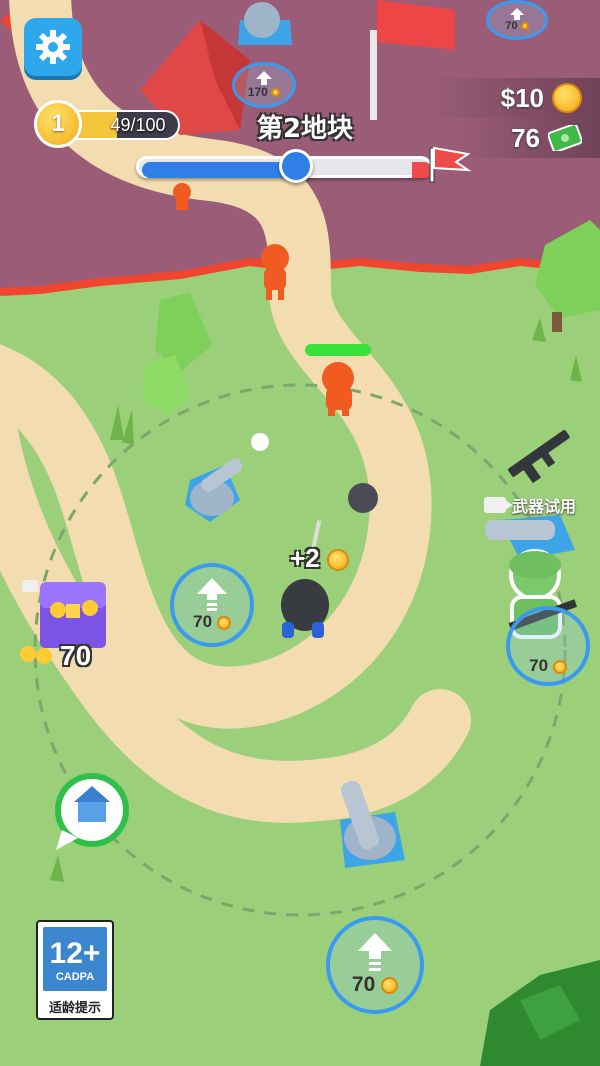  I want to click on upgrade-pad-right: 70, so click(548, 646).